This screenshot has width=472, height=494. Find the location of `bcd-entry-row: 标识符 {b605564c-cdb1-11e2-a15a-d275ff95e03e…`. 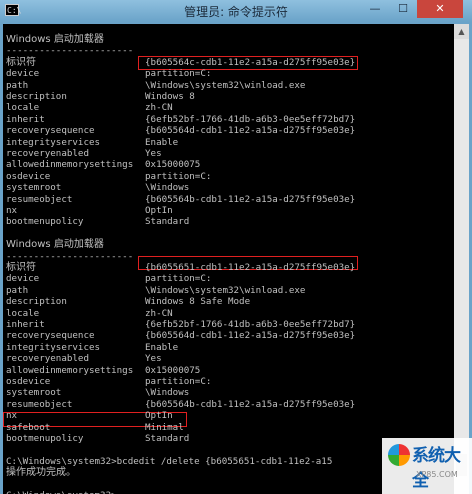

bcd-entry-row: 标识符 {b605564c-cdb1-11e2-a15a-d275ff95e03e… is located at coordinates (230, 63).